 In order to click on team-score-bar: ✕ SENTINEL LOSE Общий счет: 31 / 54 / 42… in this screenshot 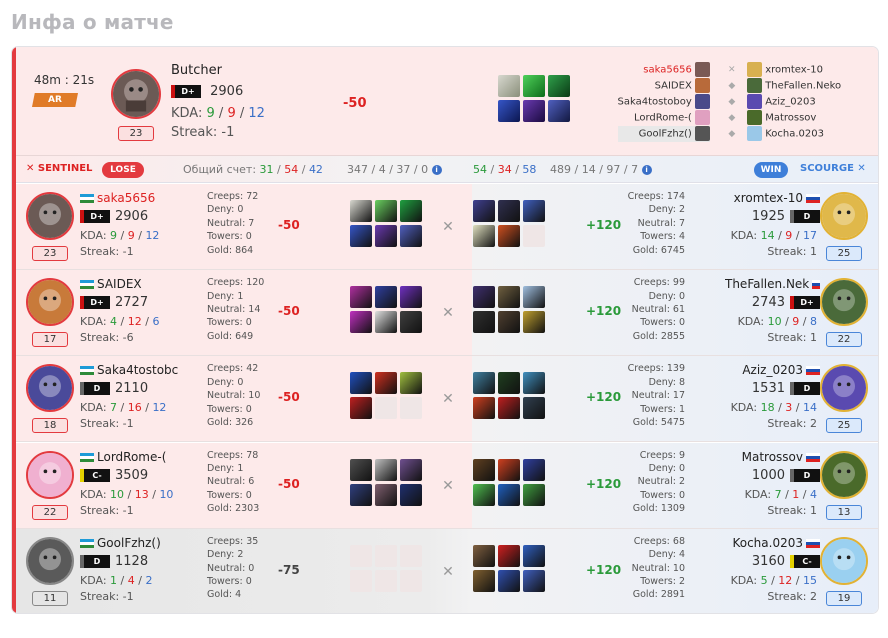, I will do `click(445, 169)`.